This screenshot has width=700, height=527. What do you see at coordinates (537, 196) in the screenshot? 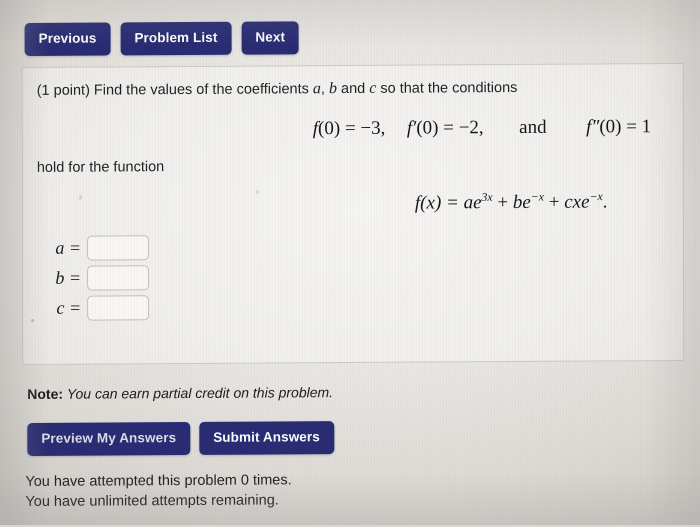
I see `function-term-2-exponent: −x` at bounding box center [537, 196].